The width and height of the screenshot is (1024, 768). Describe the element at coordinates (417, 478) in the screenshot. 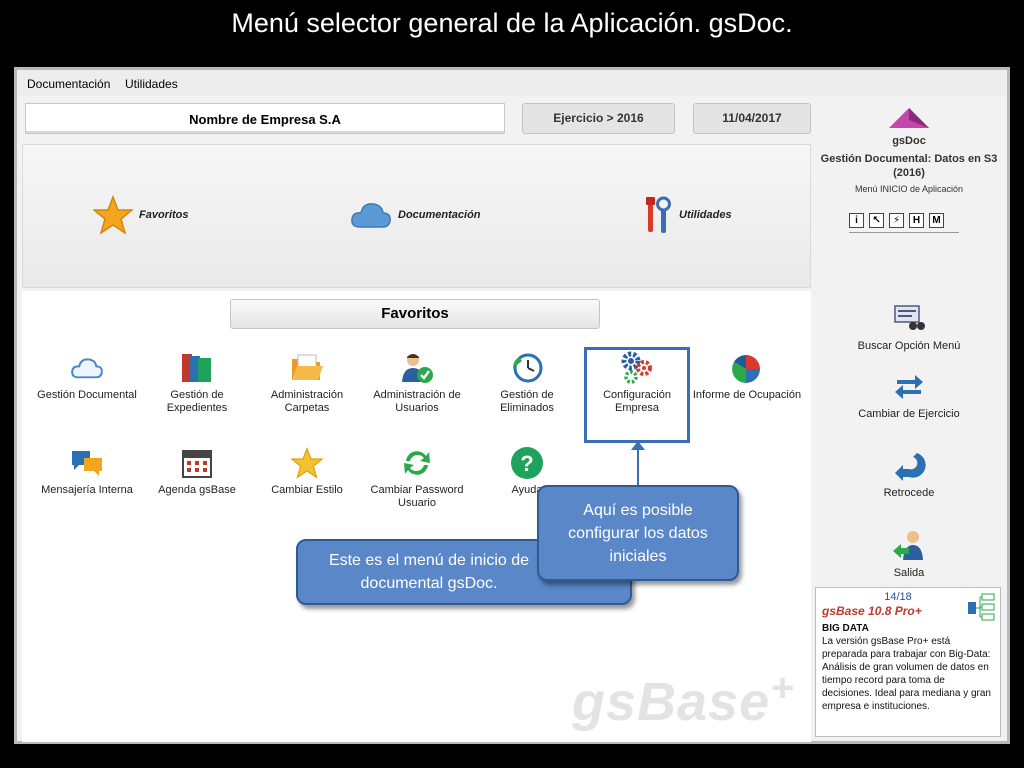

I see `tile-cambiar-password: Cambiar Password Usuario` at that location.